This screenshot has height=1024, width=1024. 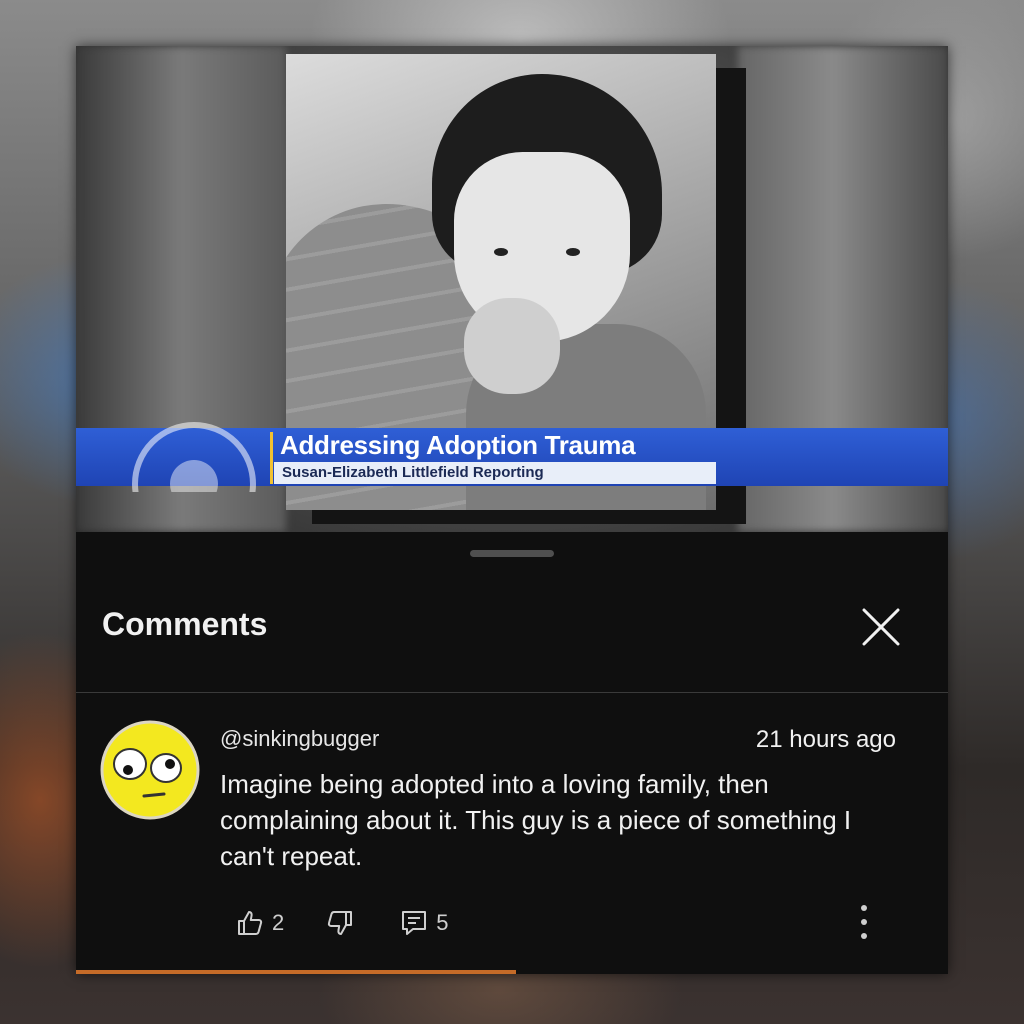 What do you see at coordinates (413, 472) in the screenshot?
I see `reporter-name: Susan-Elizabeth Littlefield Reporting` at bounding box center [413, 472].